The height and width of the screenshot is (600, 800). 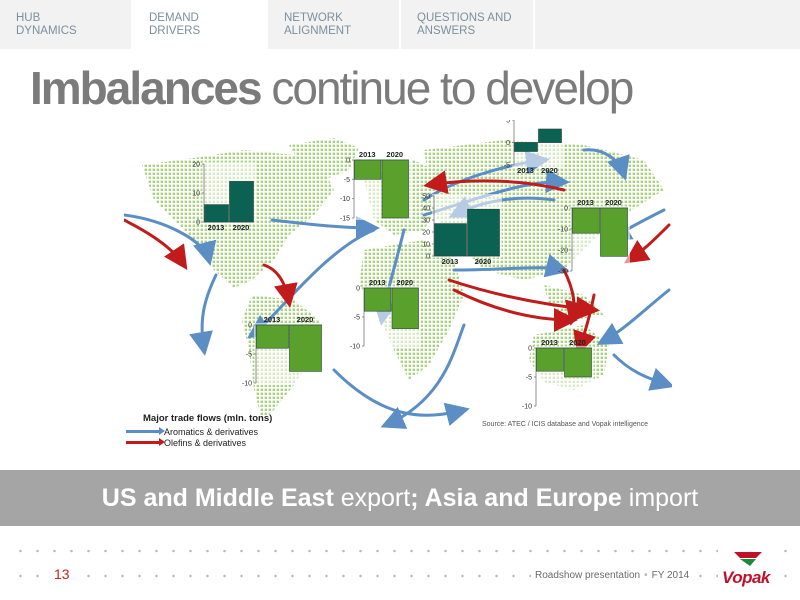 I want to click on tab-label-line1: DEMAND, so click(x=174, y=18).